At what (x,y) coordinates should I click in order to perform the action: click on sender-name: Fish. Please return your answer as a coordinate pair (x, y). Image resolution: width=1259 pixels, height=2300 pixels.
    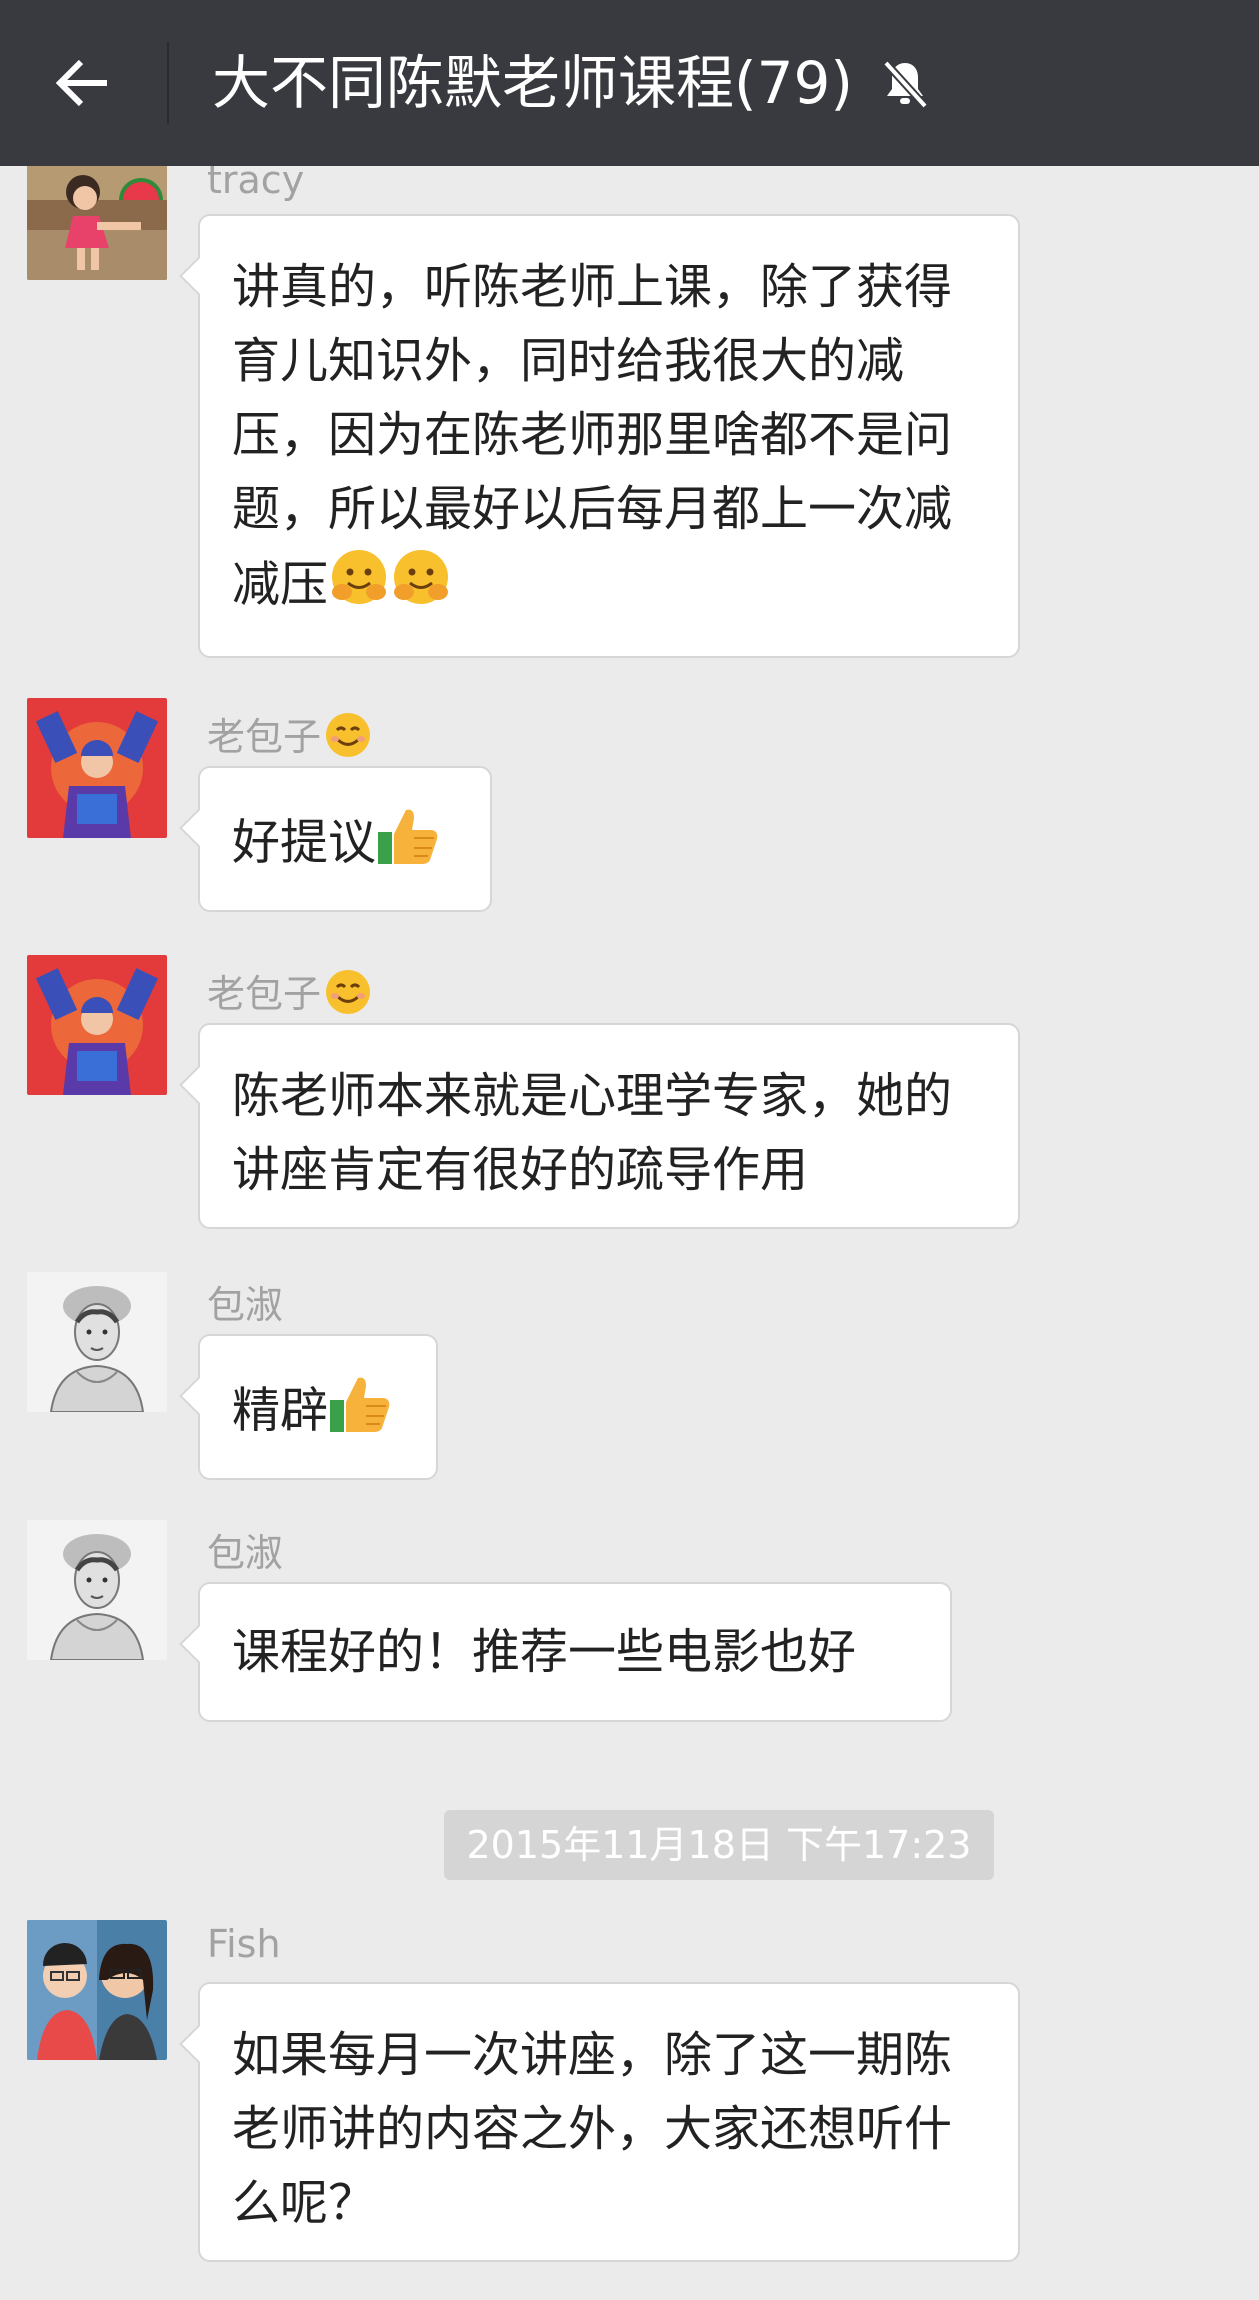
    Looking at the image, I should click on (244, 1944).